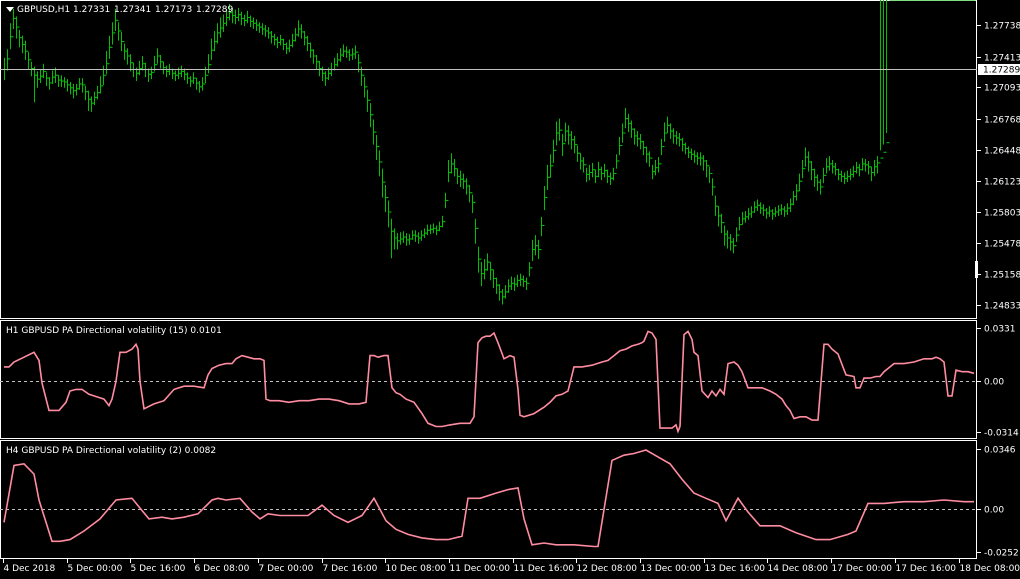 Image resolution: width=1020 pixels, height=579 pixels. Describe the element at coordinates (222, 569) in the screenshot. I see `time-tick-label: 6 Dec 08:00` at that location.